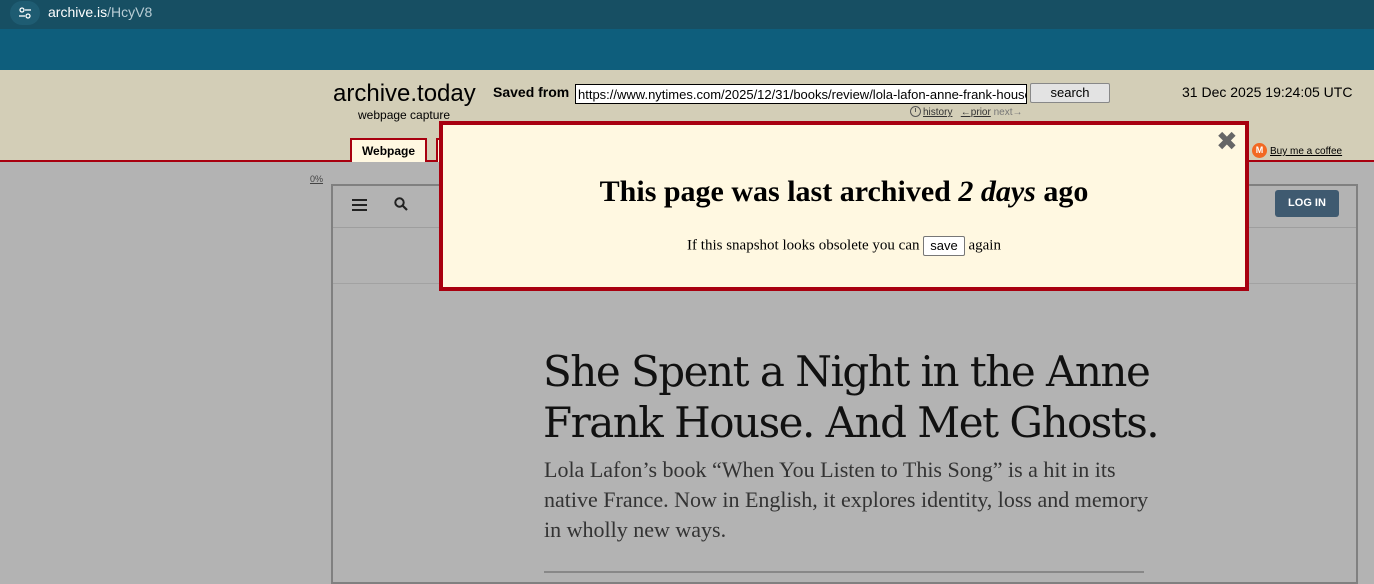  What do you see at coordinates (984, 245) in the screenshot?
I see `modal-line-post: again` at bounding box center [984, 245].